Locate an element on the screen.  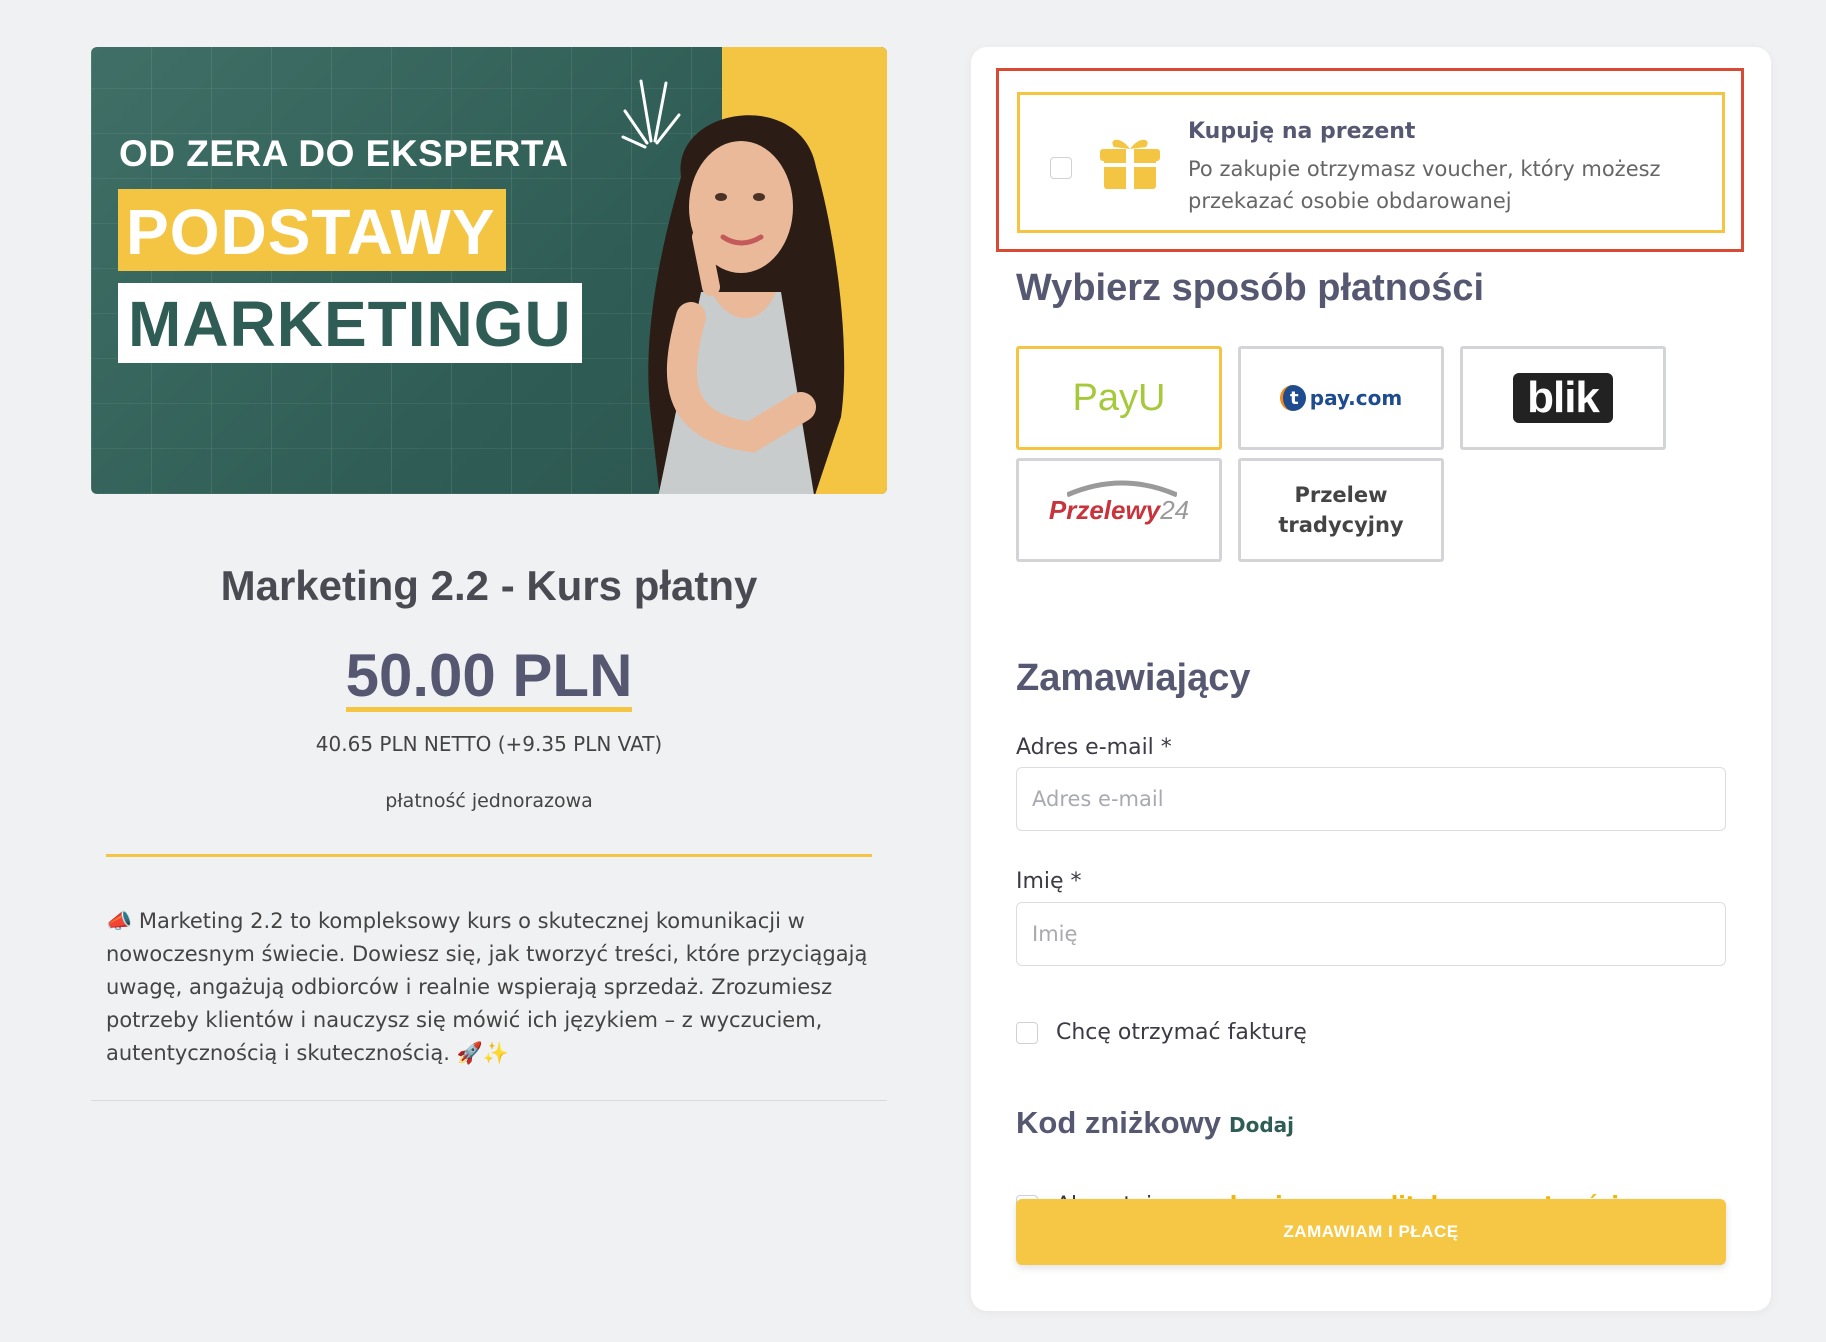
payment-method-payu: PayU is located at coordinates (1119, 398).